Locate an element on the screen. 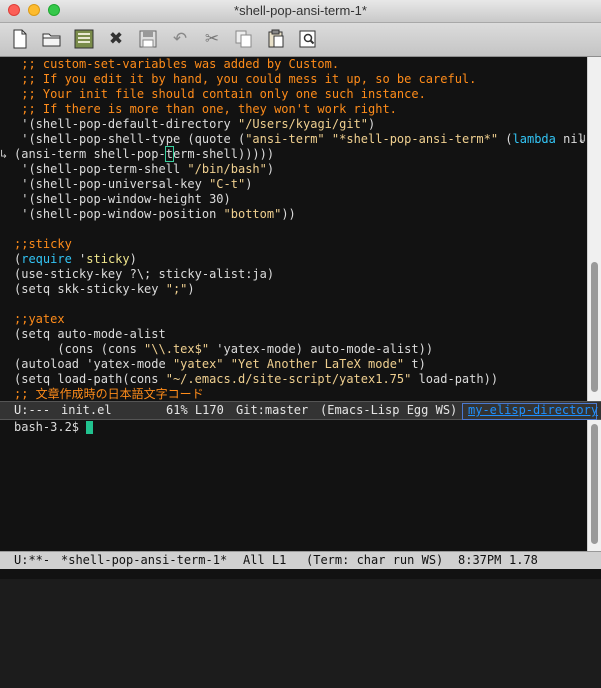 The image size is (601, 688). folder-icon is located at coordinates (51, 40).